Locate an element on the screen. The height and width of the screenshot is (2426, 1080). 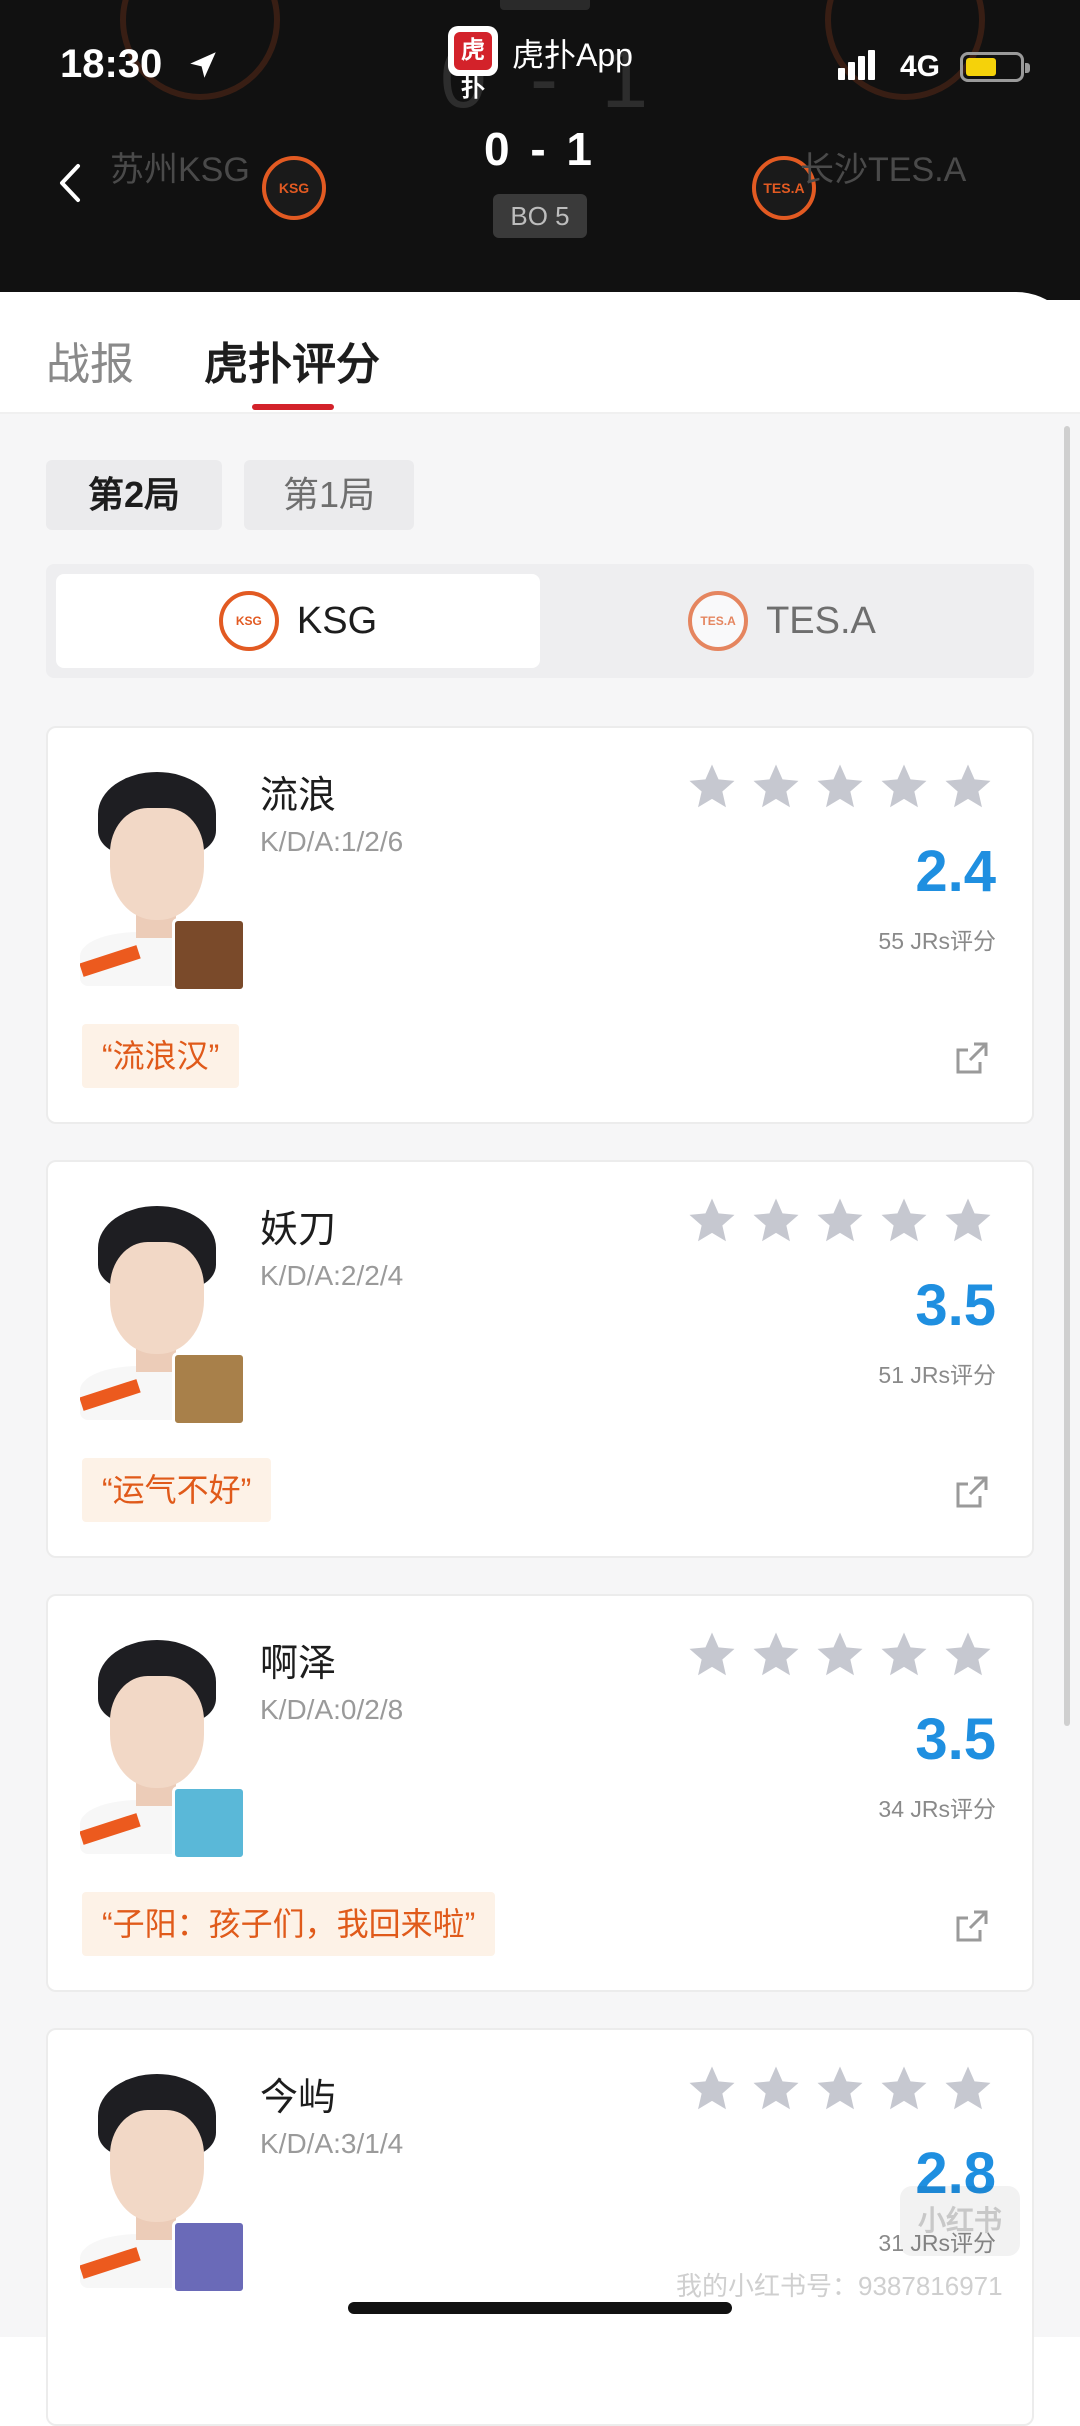
player-name: 流浪 is located at coordinates (298, 796).